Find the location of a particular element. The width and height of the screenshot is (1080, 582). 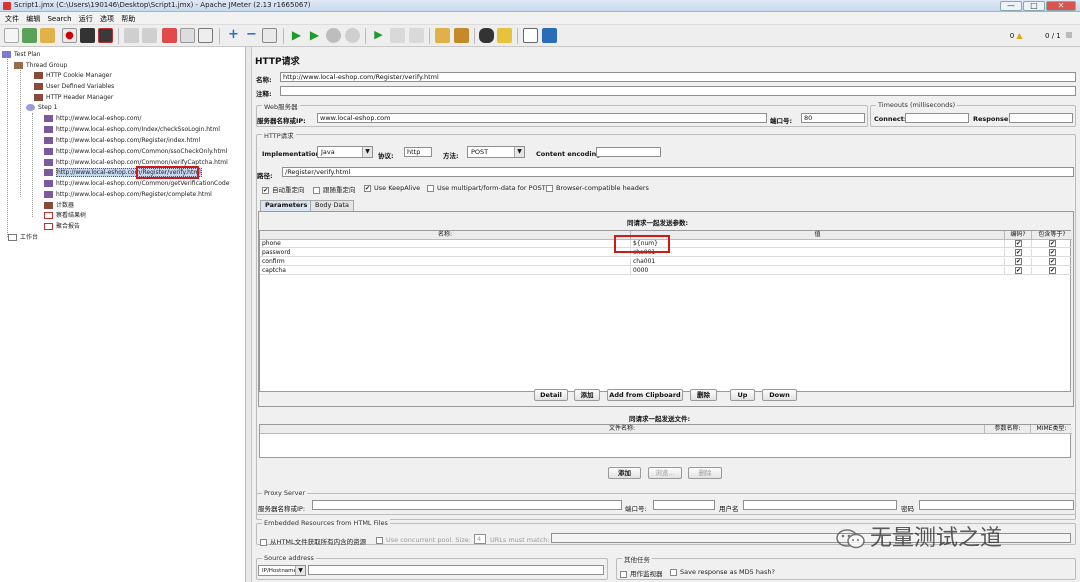

col-header-param-name: 参数名称: is located at coordinates (1008, 429).